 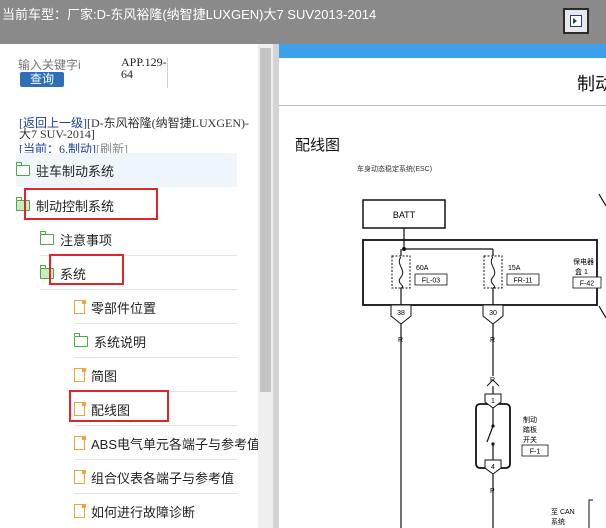 What do you see at coordinates (104, 376) in the screenshot?
I see `tree-item-label: 简图` at bounding box center [104, 376].